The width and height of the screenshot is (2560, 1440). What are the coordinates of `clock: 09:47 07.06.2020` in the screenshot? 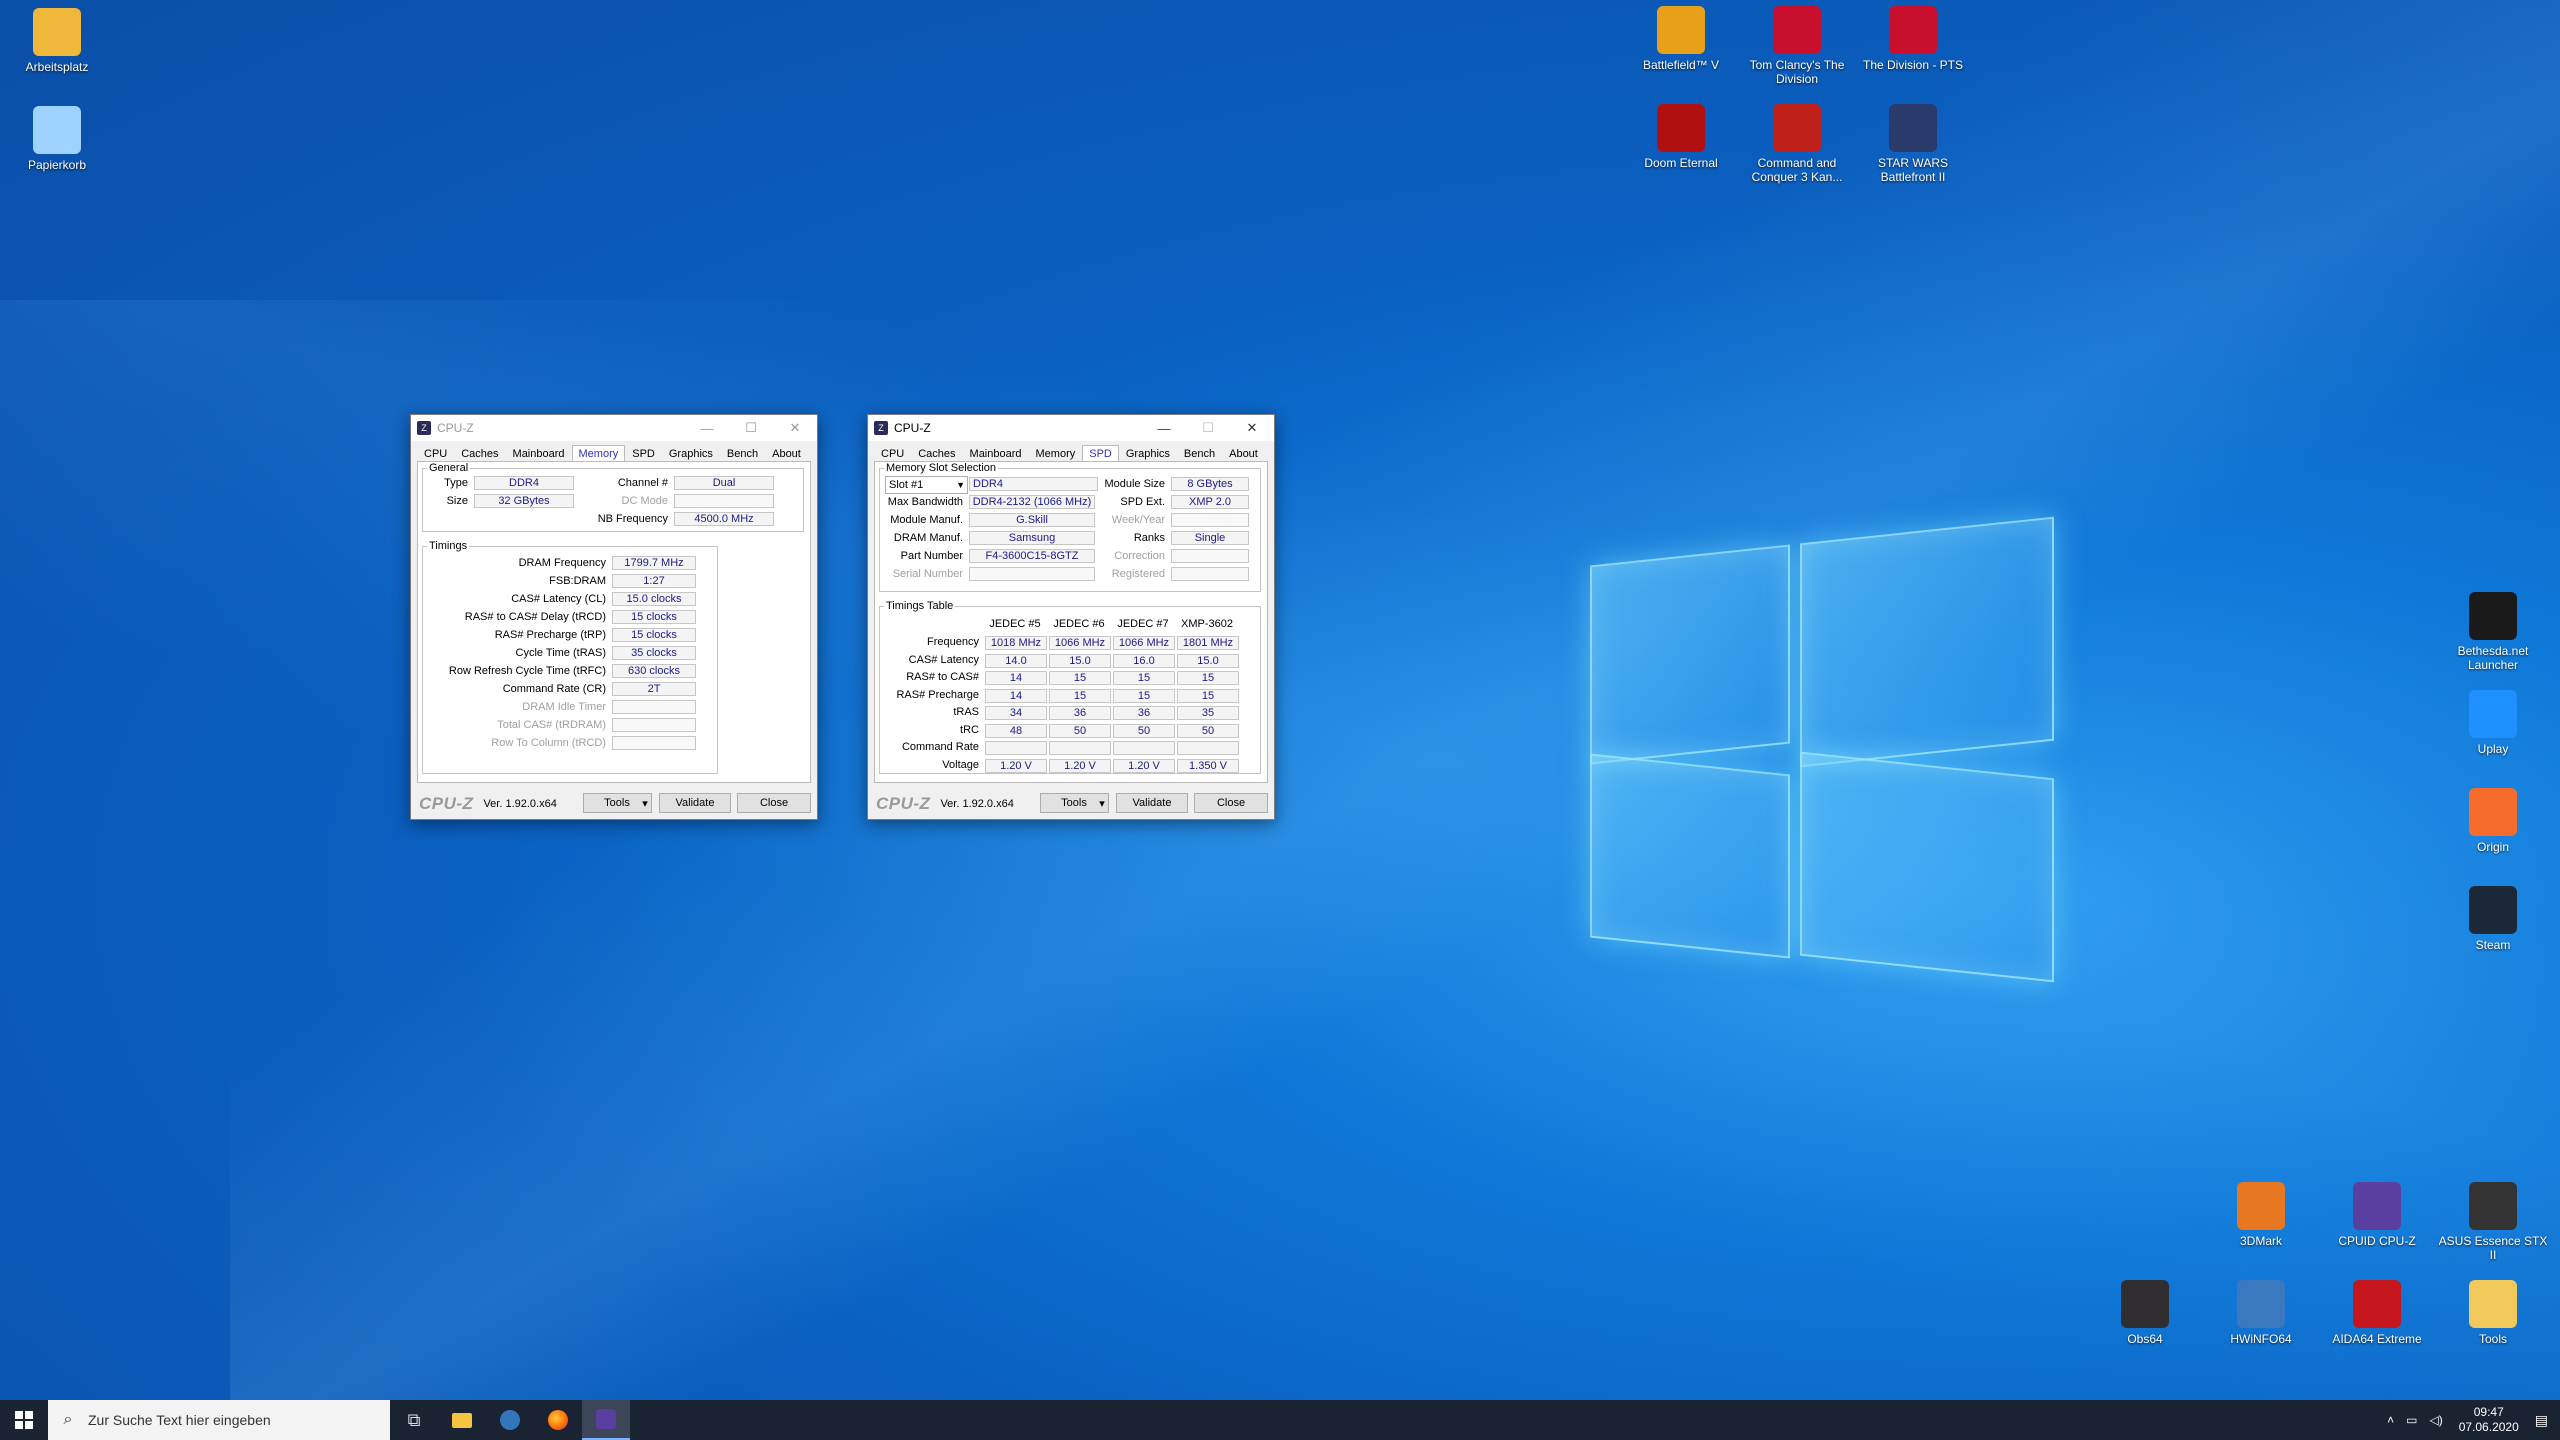 It's located at (2489, 1420).